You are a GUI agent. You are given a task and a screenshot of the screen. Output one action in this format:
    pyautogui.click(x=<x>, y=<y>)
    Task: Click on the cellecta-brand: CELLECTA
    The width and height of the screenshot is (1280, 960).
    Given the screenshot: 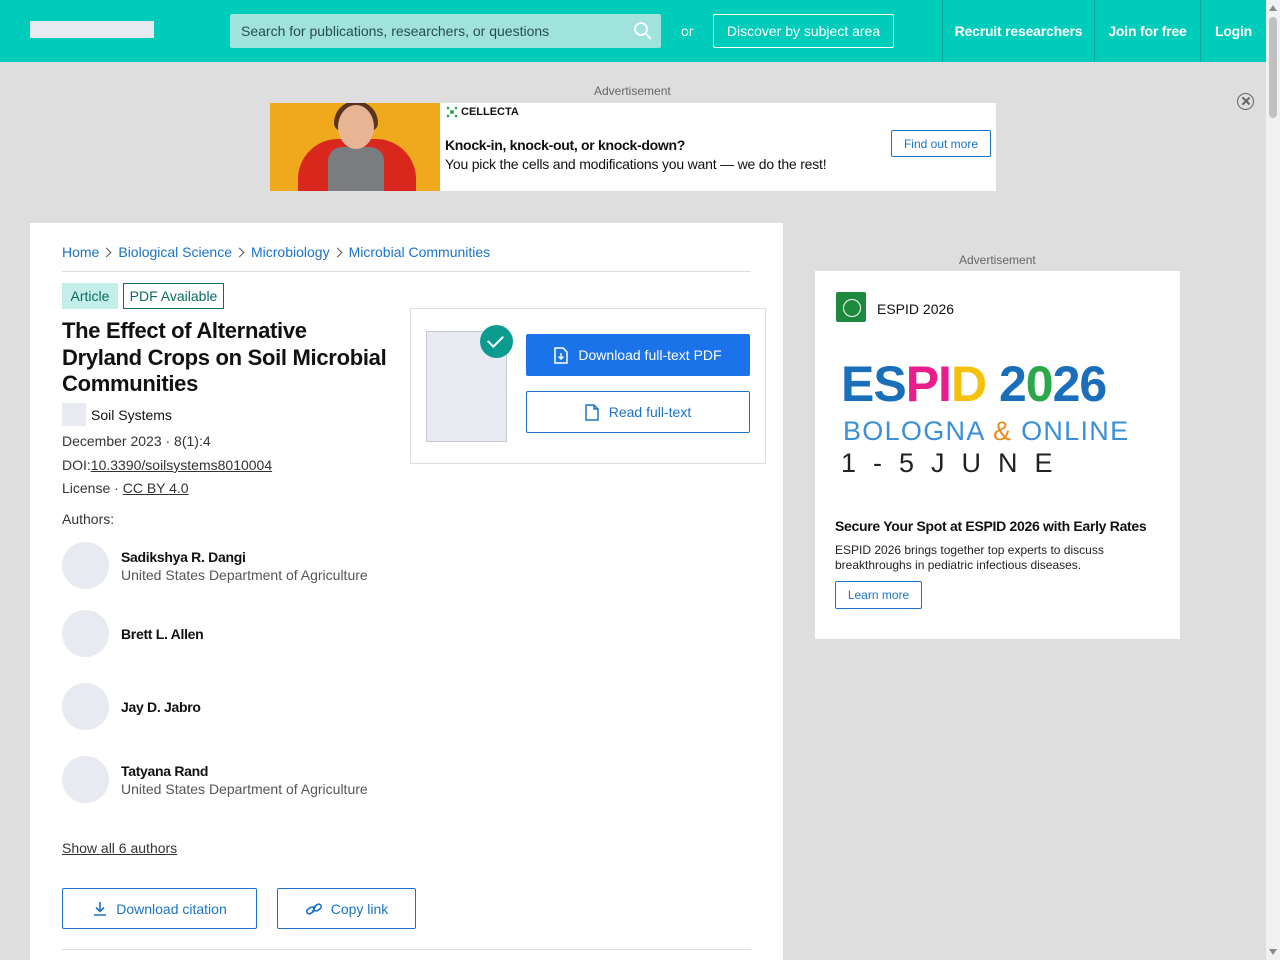 What is the action you would take?
    pyautogui.click(x=482, y=112)
    